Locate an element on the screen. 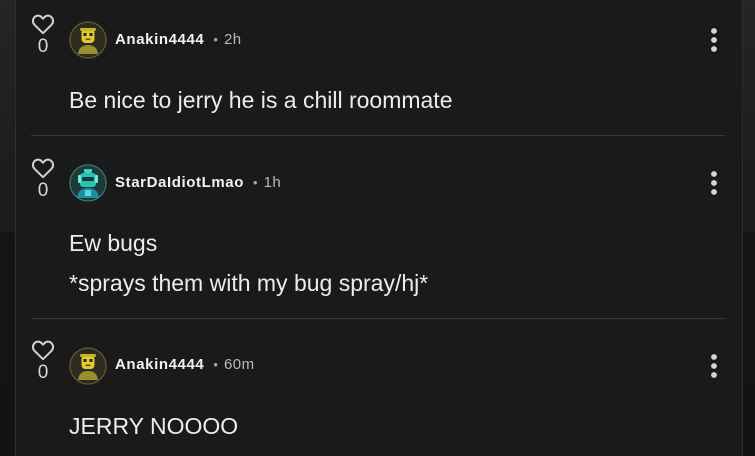 The height and width of the screenshot is (456, 755). comment-text: JERRY NOOOO is located at coordinates (153, 426).